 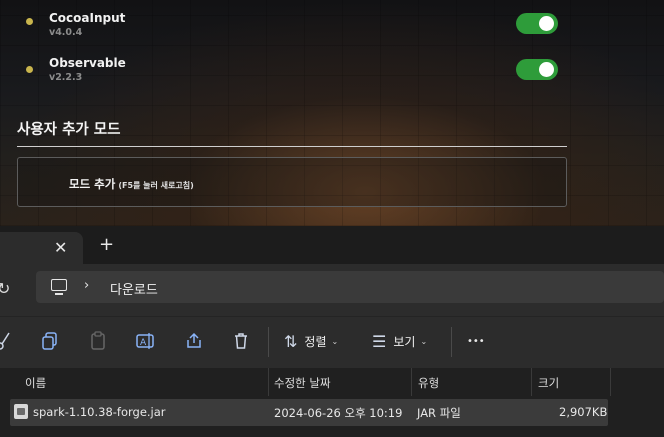 What do you see at coordinates (291, 341) in the screenshot?
I see `sort-icon: ⇅` at bounding box center [291, 341].